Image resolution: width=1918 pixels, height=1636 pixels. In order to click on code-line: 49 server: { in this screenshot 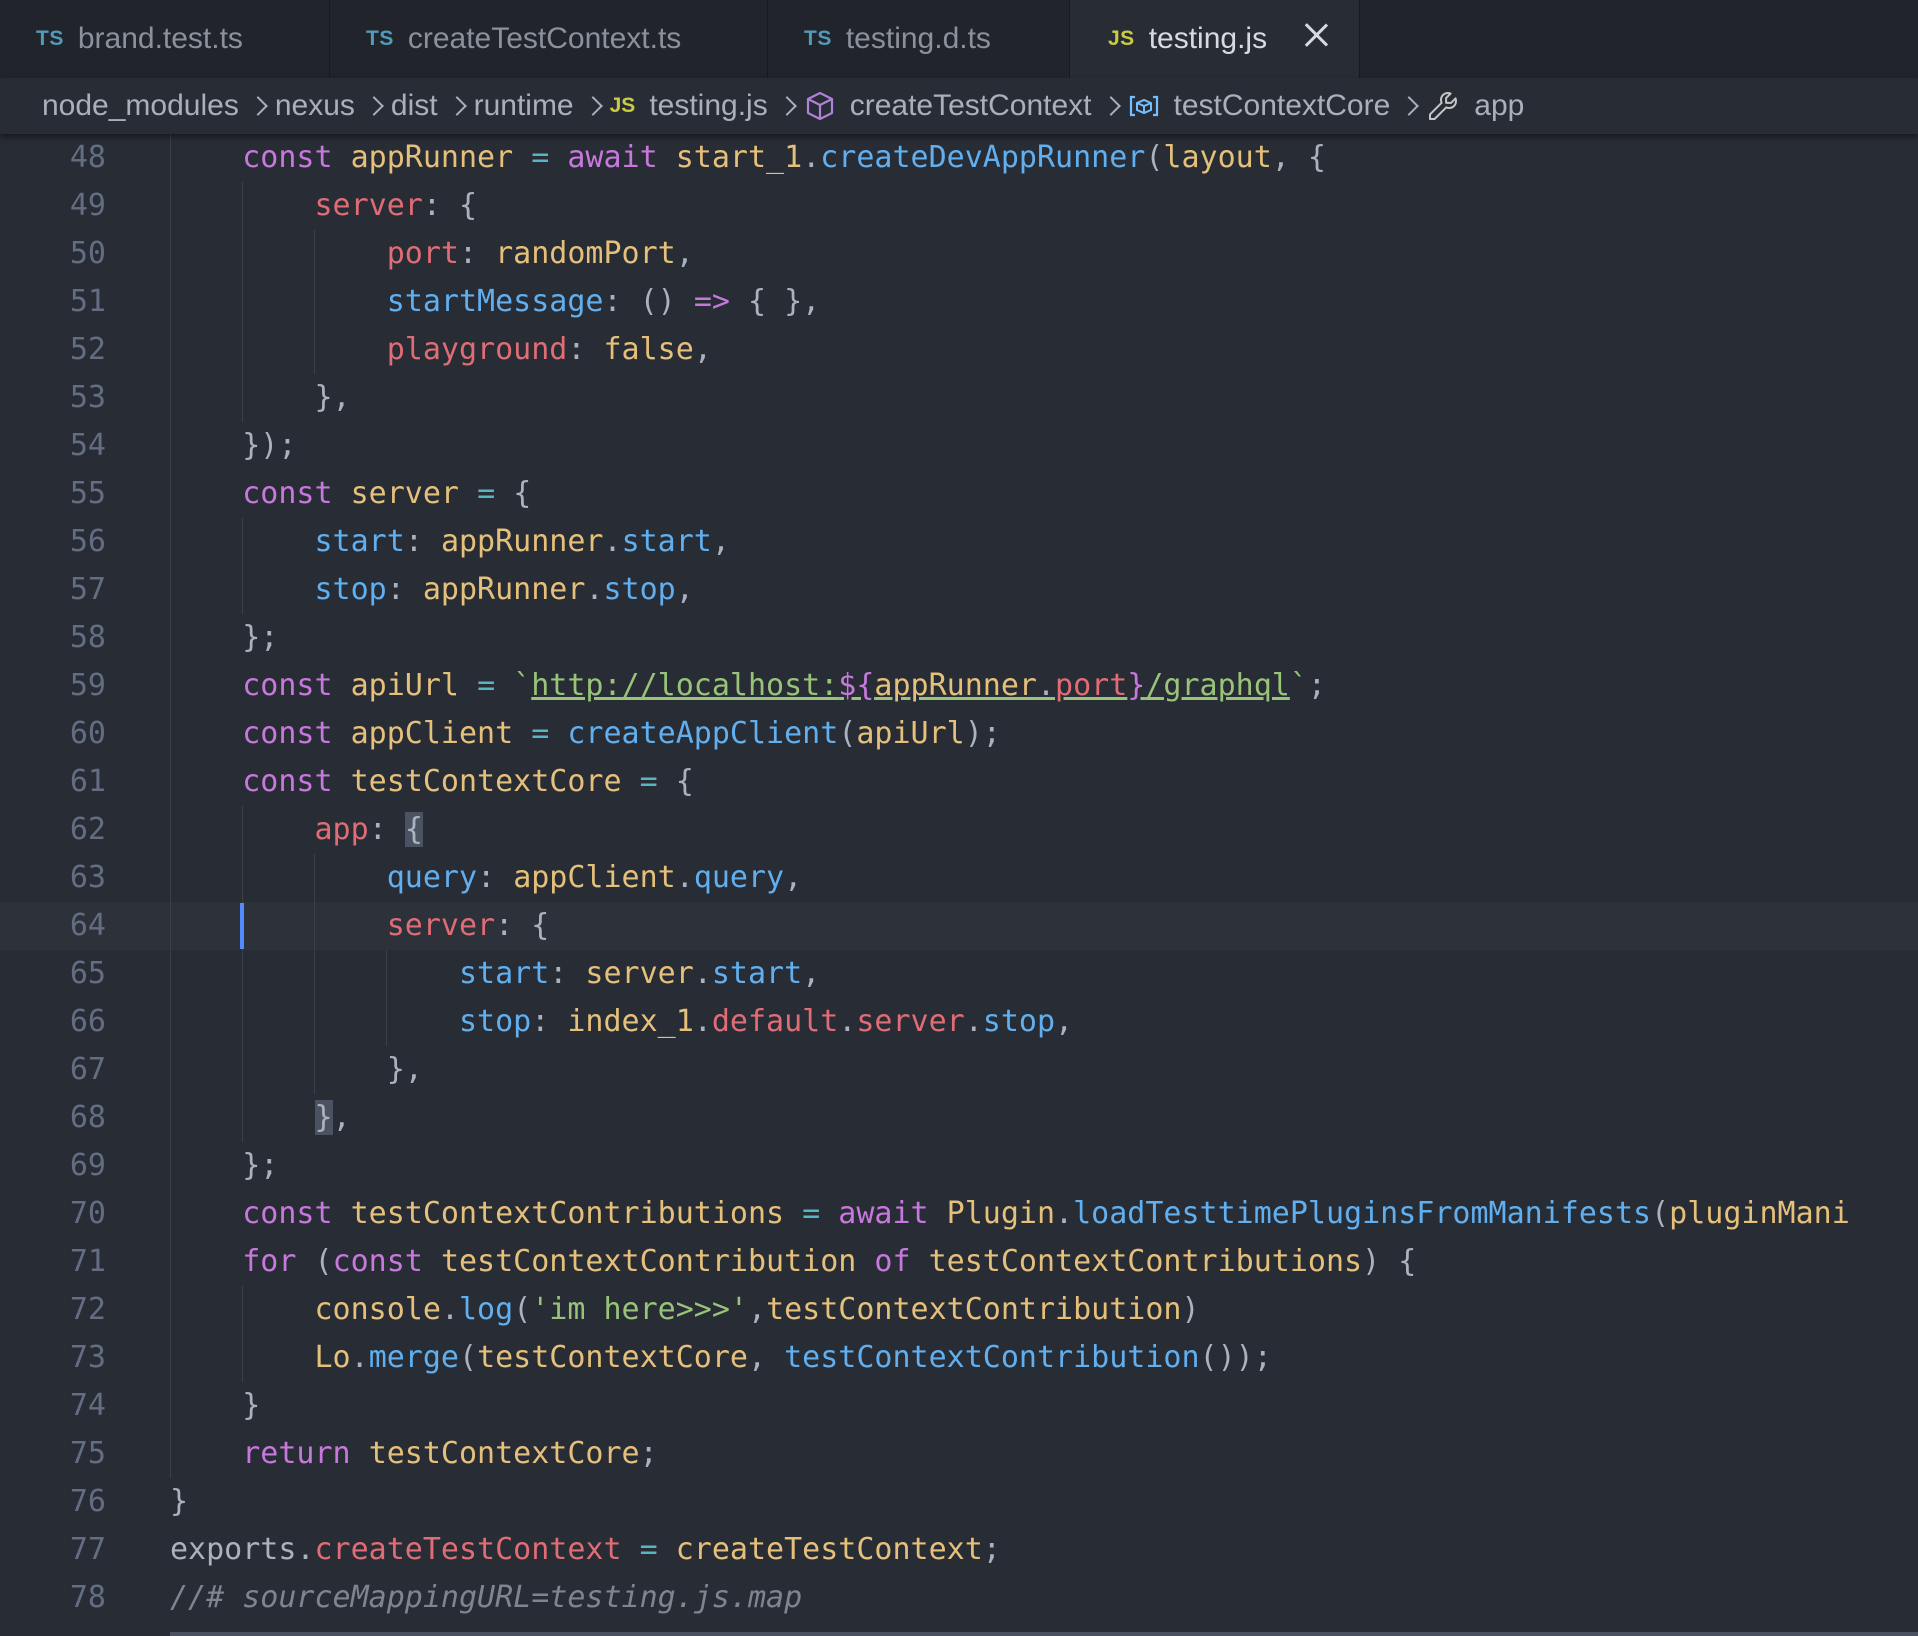, I will do `click(959, 206)`.